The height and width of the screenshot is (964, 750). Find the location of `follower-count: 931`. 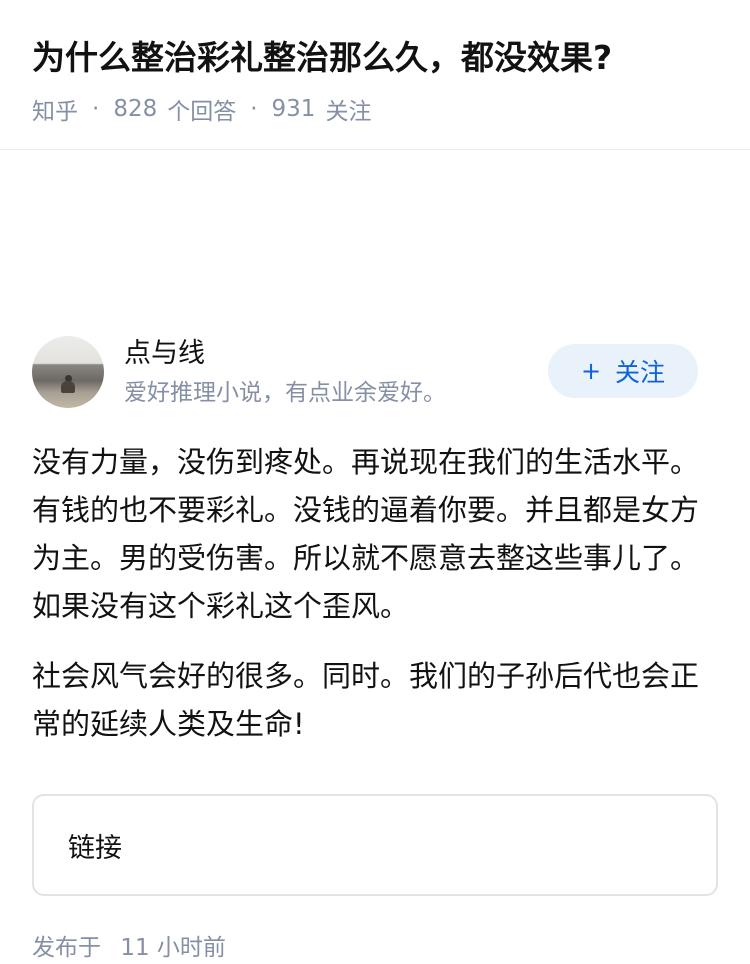

follower-count: 931 is located at coordinates (294, 109).